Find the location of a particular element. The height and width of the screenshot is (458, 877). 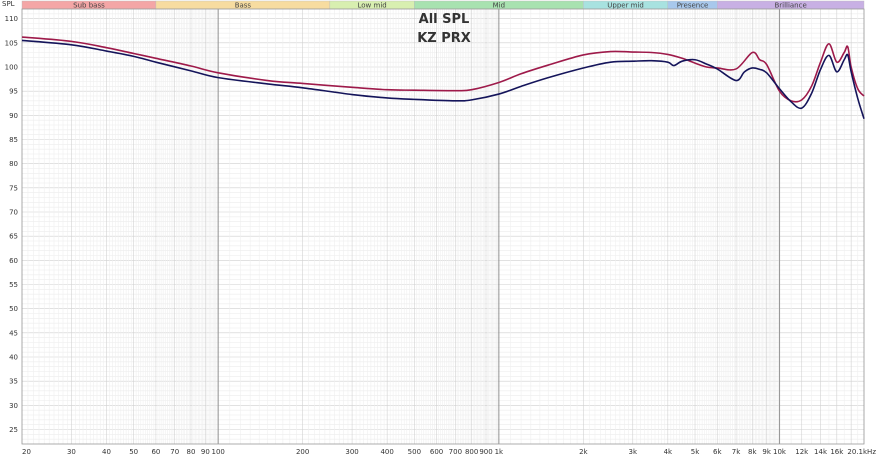

y-tick-label: 105 is located at coordinates (11, 43).